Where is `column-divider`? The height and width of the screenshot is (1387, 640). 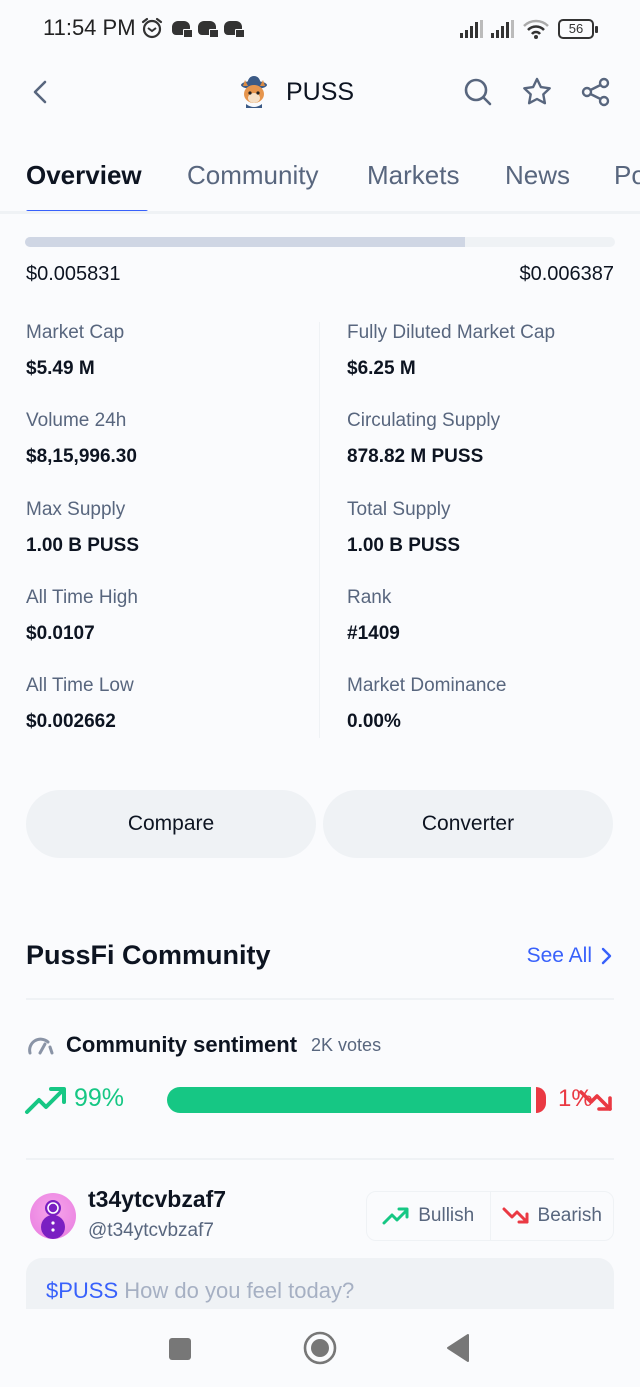
column-divider is located at coordinates (319, 530).